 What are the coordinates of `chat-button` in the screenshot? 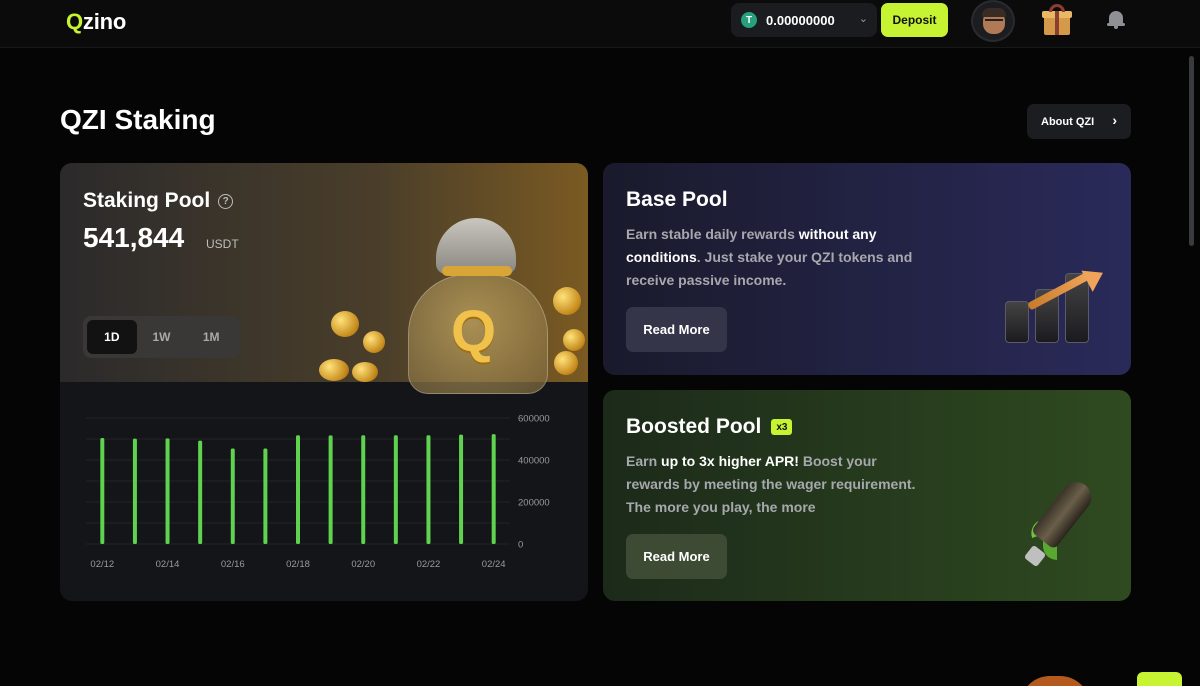 It's located at (1159, 679).